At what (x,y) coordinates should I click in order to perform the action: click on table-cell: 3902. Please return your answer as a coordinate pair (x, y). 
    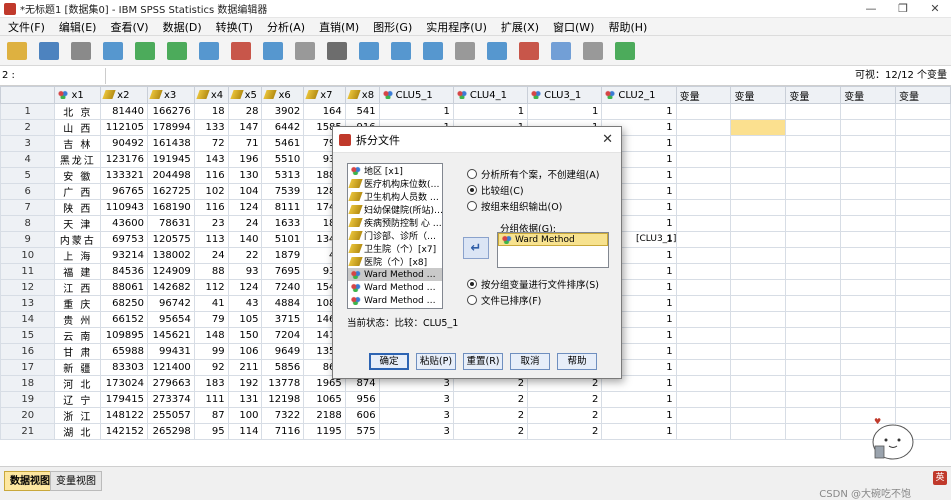
    Looking at the image, I should click on (283, 111).